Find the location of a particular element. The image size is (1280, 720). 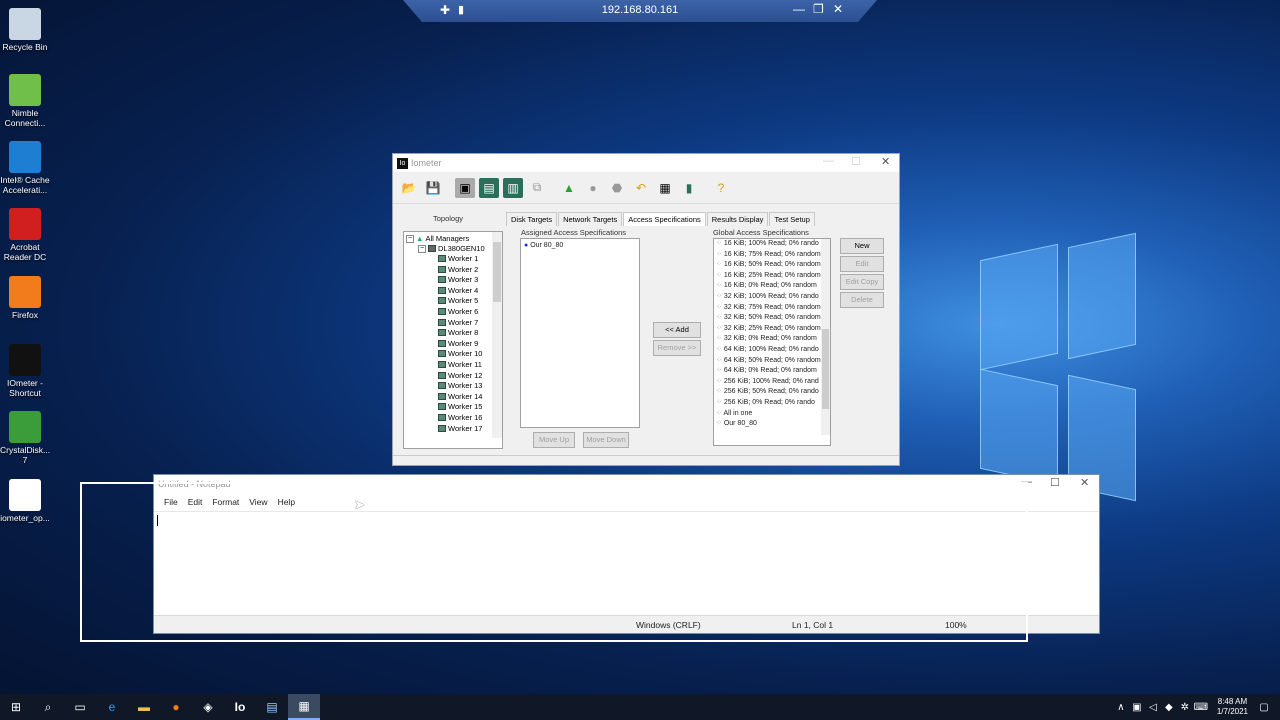

tree-worker-item: Worker 1 is located at coordinates (458, 258).